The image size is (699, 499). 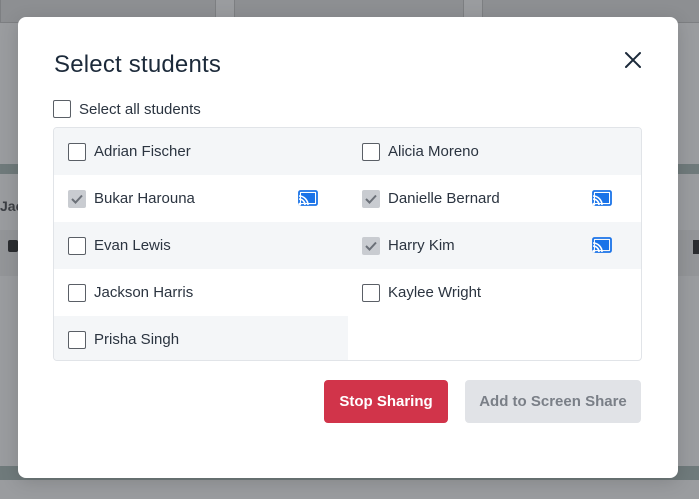 What do you see at coordinates (142, 151) in the screenshot?
I see `student-name: Adrian Fischer` at bounding box center [142, 151].